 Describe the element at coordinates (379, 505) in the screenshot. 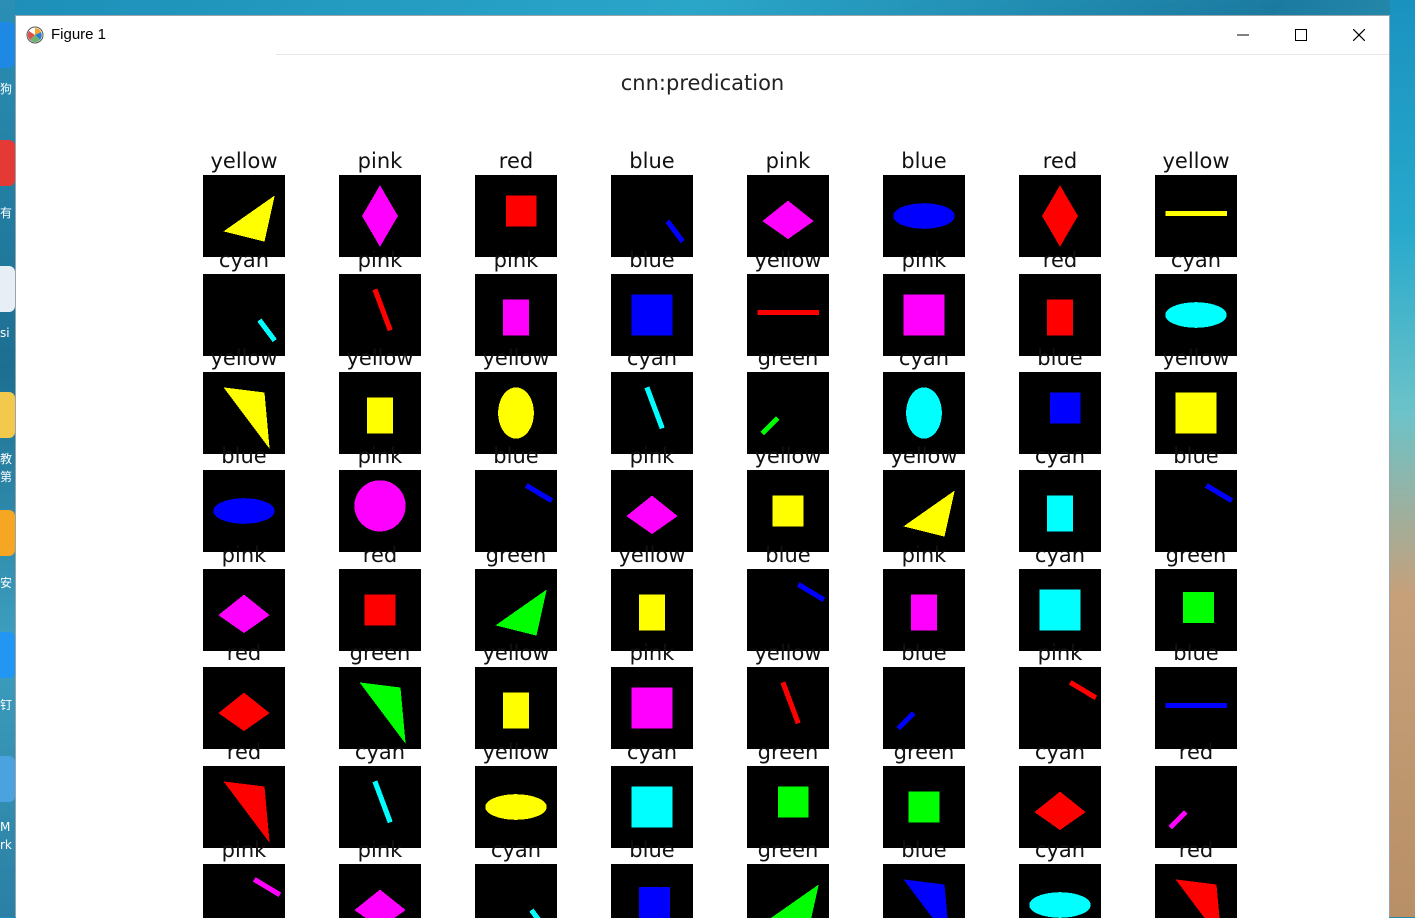

I see `circle-mark` at that location.